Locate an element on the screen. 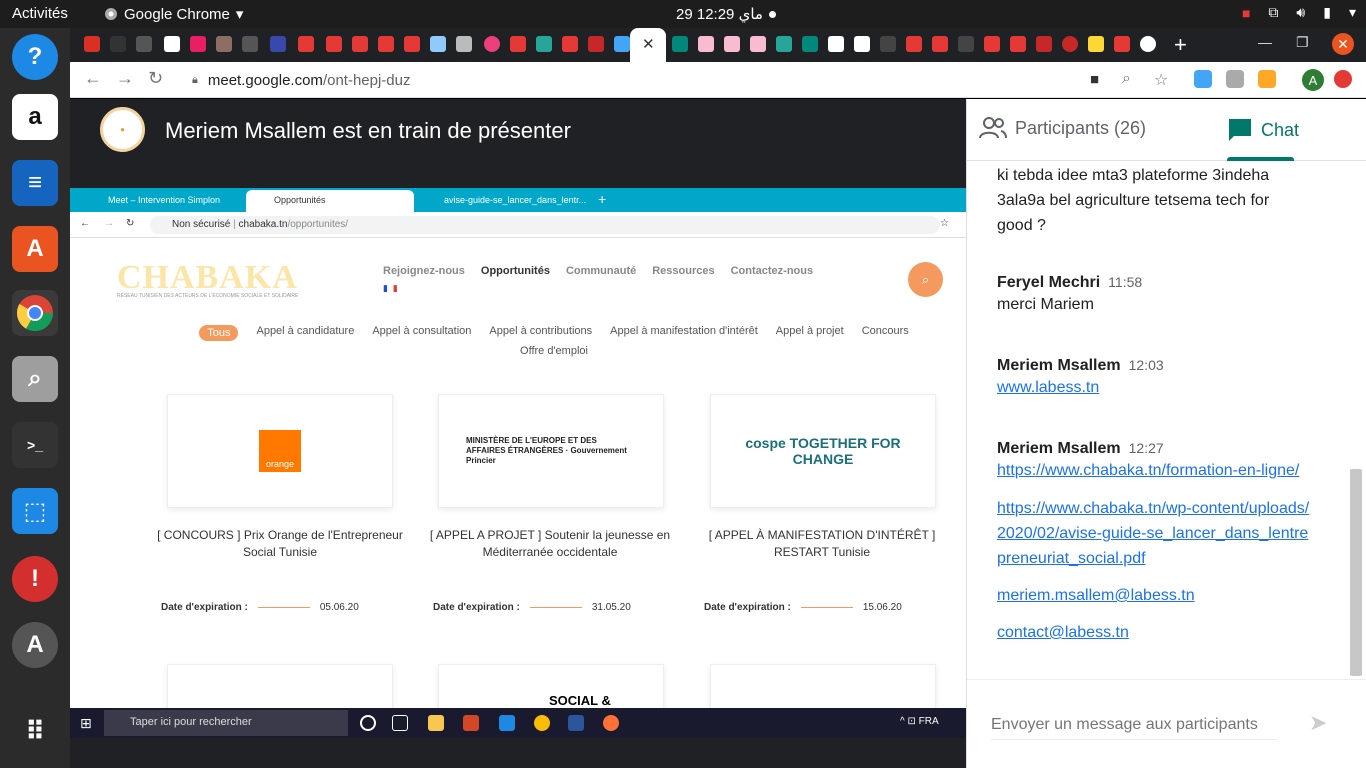  message-sender: Meriem Msallem is located at coordinates (1059, 365).